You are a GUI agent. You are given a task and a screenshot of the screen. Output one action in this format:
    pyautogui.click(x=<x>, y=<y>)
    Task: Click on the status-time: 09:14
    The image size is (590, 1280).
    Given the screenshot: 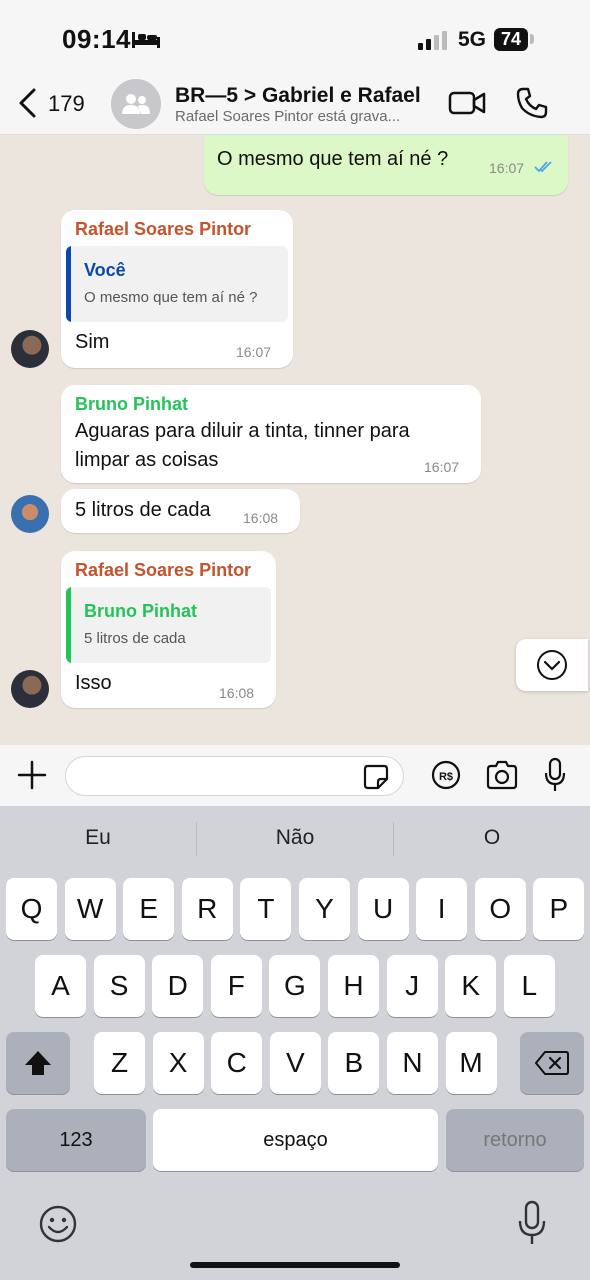 What is the action you would take?
    pyautogui.click(x=96, y=39)
    